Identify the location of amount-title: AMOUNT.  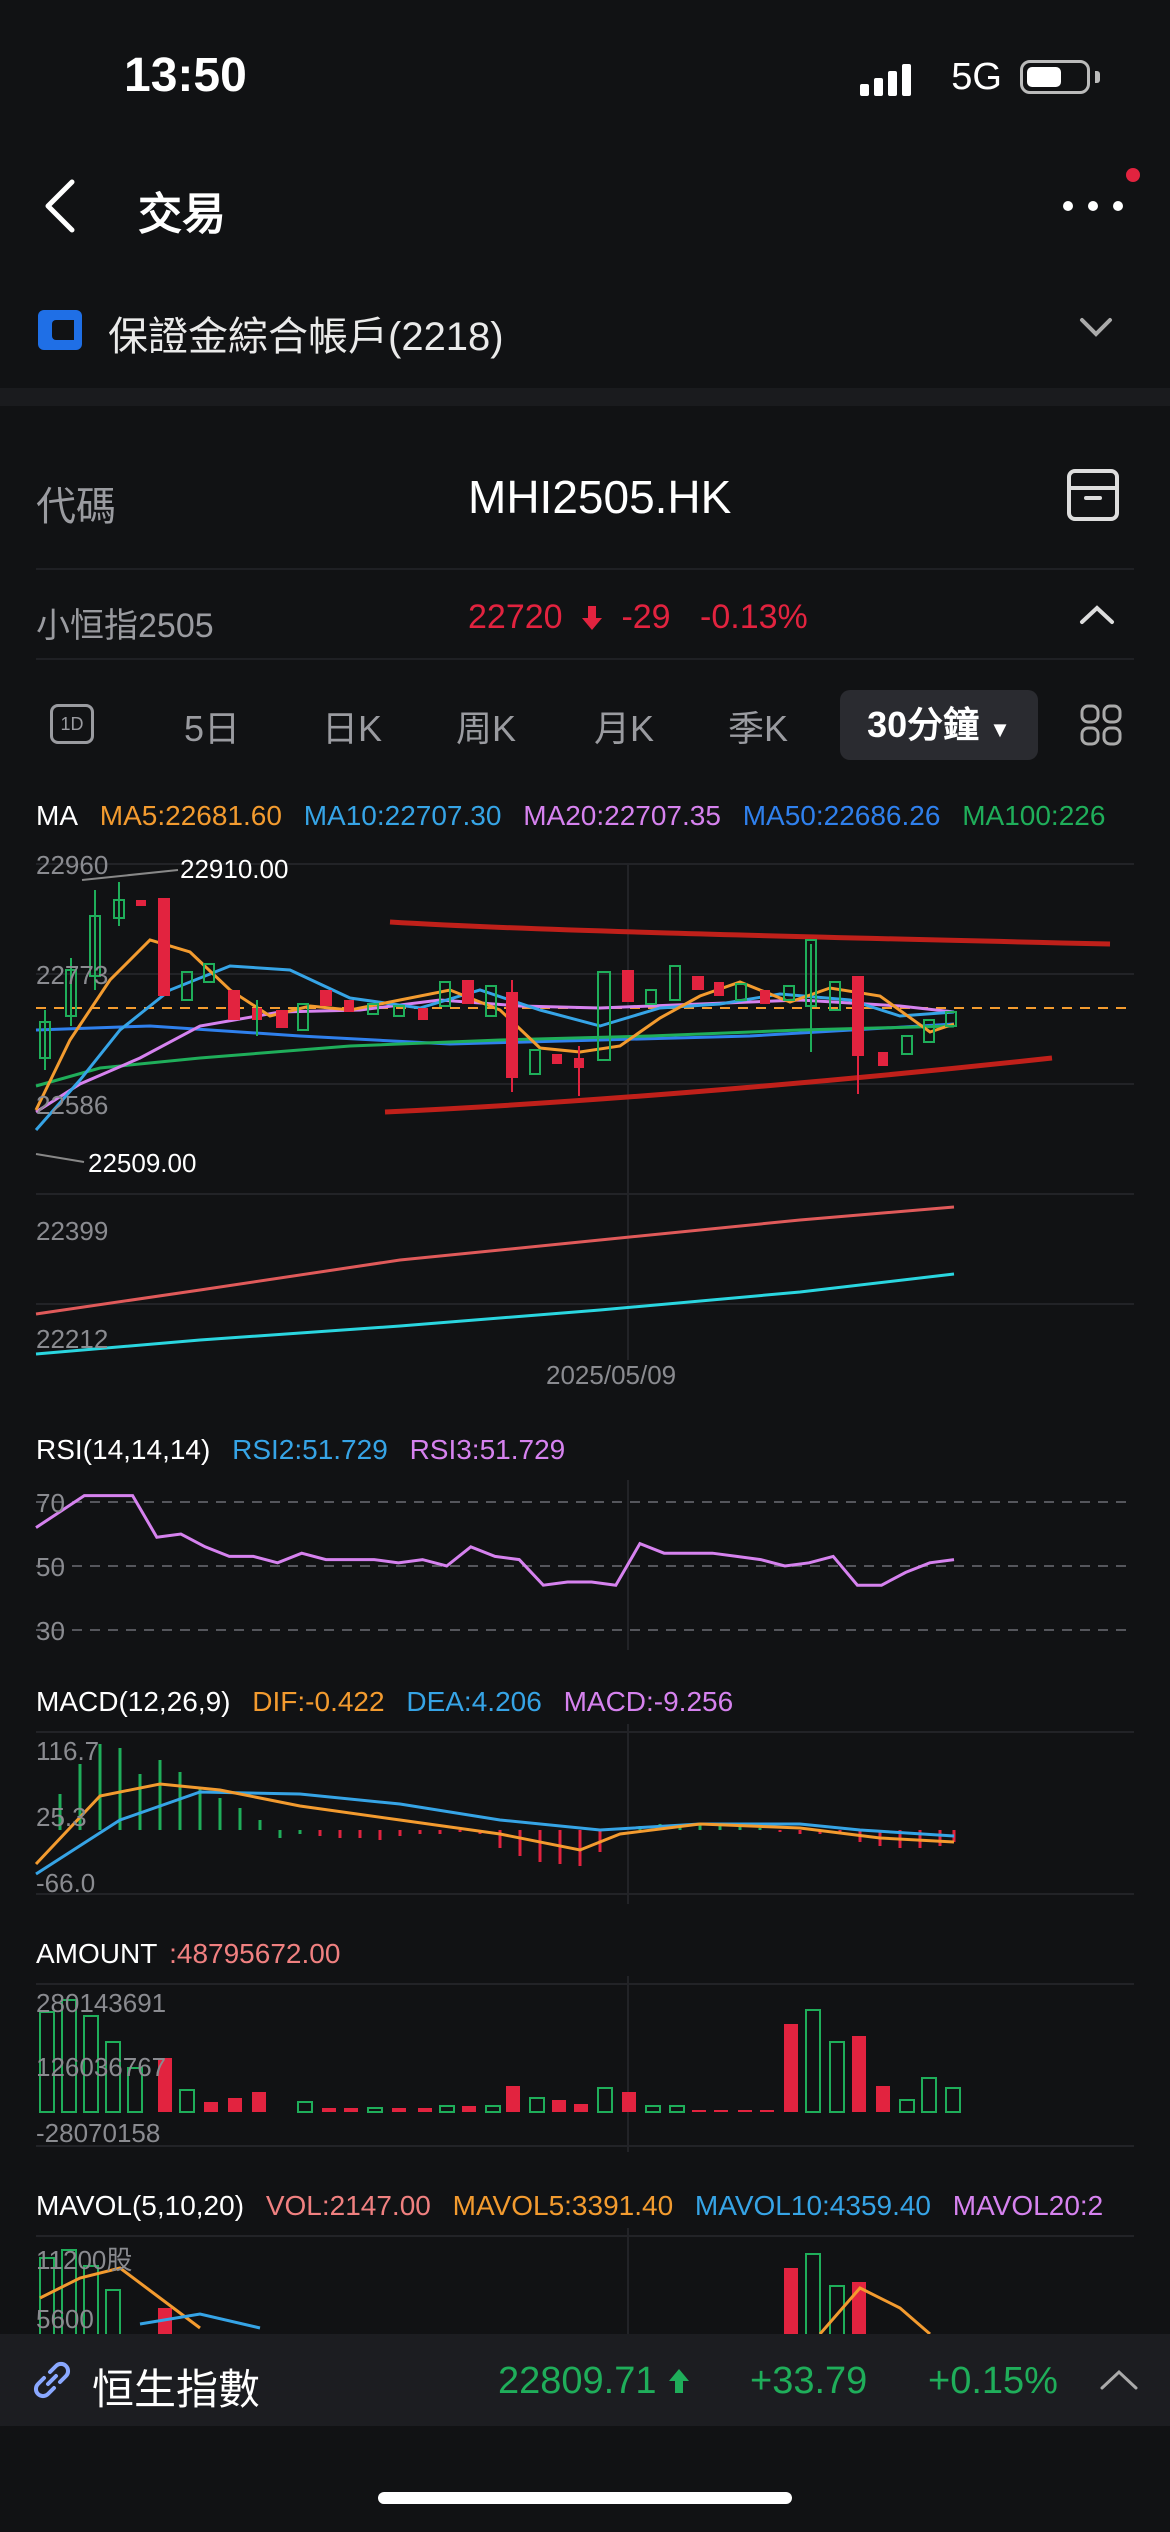
(97, 1953).